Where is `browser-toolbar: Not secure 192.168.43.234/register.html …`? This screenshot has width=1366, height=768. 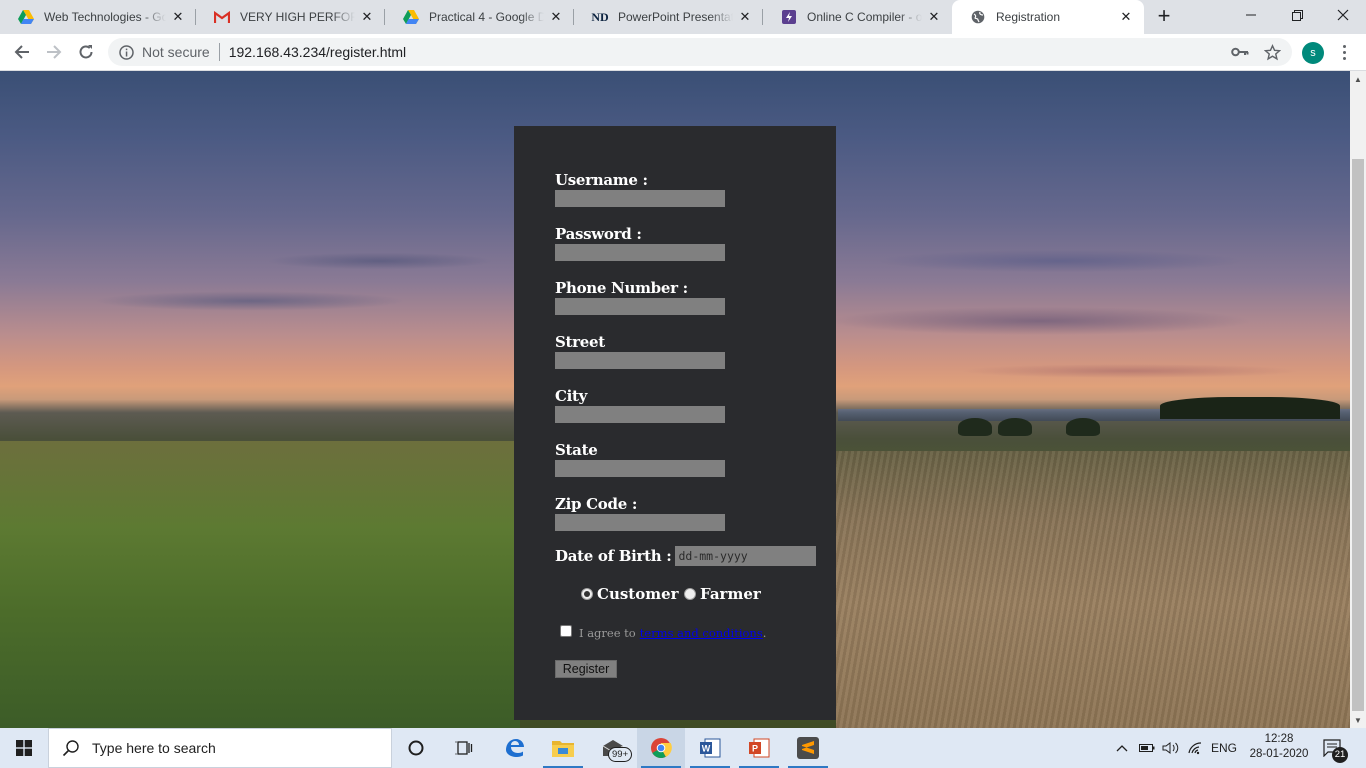
browser-toolbar: Not secure 192.168.43.234/register.html … is located at coordinates (683, 52).